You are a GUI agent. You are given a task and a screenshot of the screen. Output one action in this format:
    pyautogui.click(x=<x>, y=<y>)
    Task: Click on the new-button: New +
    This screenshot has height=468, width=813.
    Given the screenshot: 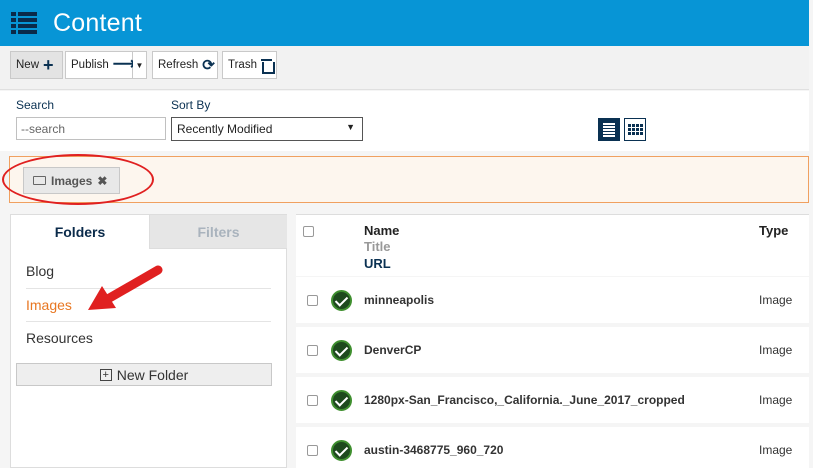 What is the action you would take?
    pyautogui.click(x=36, y=65)
    